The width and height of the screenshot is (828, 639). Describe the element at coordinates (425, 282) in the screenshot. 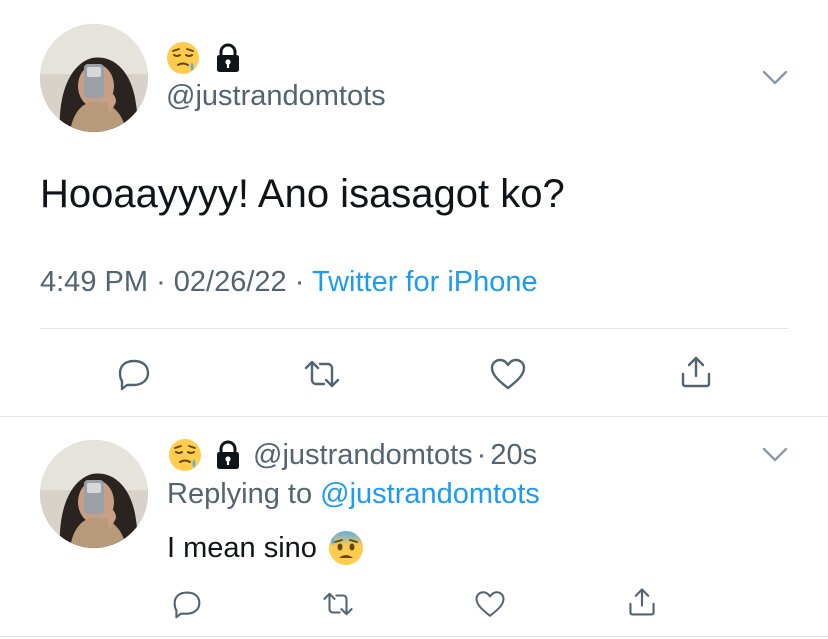

I see `tweet-source-link: Twitter for iPhone` at that location.